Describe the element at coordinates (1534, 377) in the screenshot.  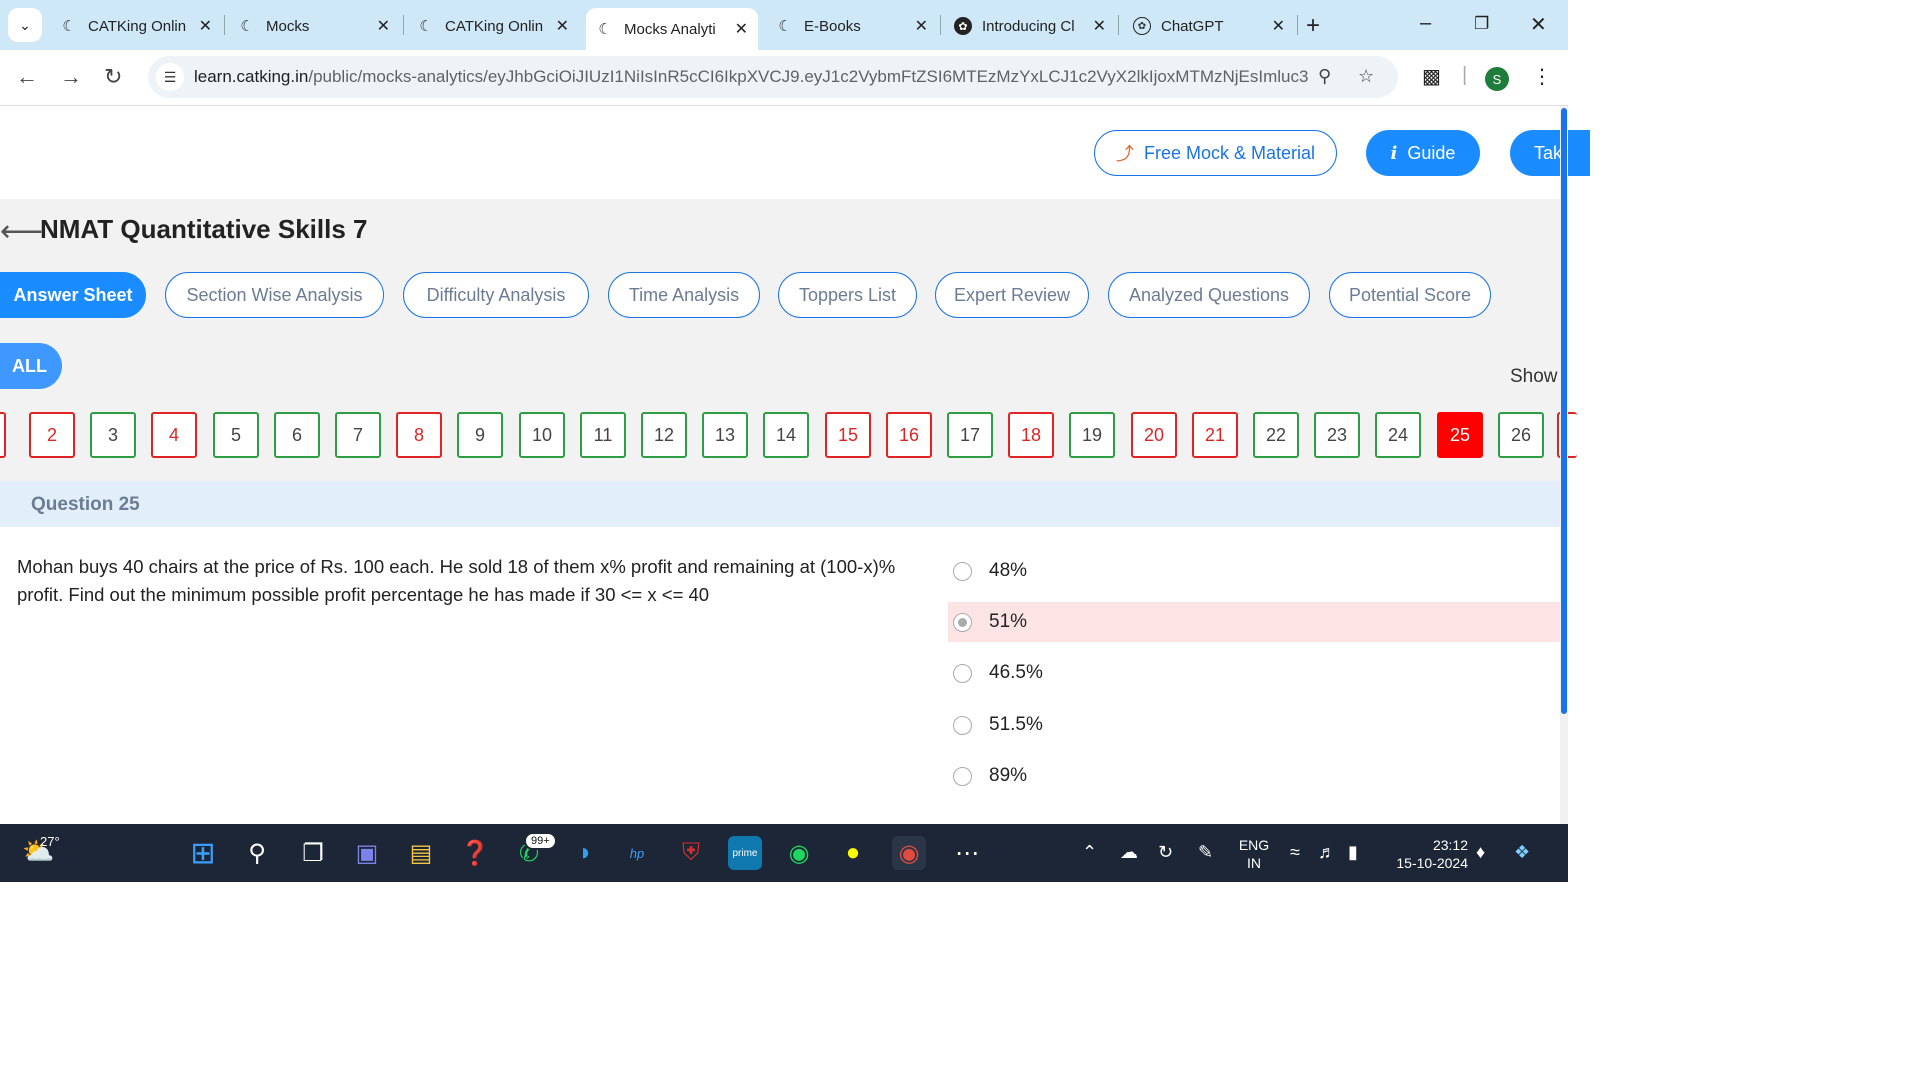
I see `show-toggle: Show` at that location.